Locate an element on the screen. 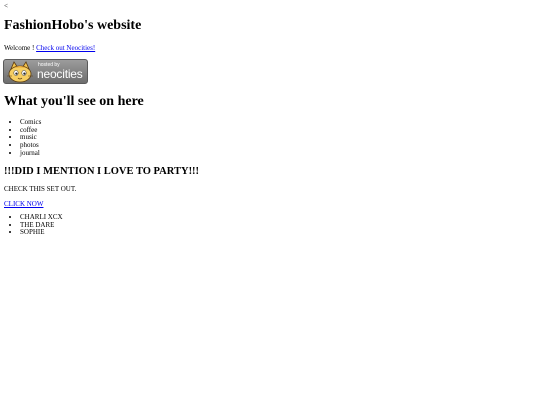 The image size is (540, 405). click-line: CLICK NOW is located at coordinates (23, 204).